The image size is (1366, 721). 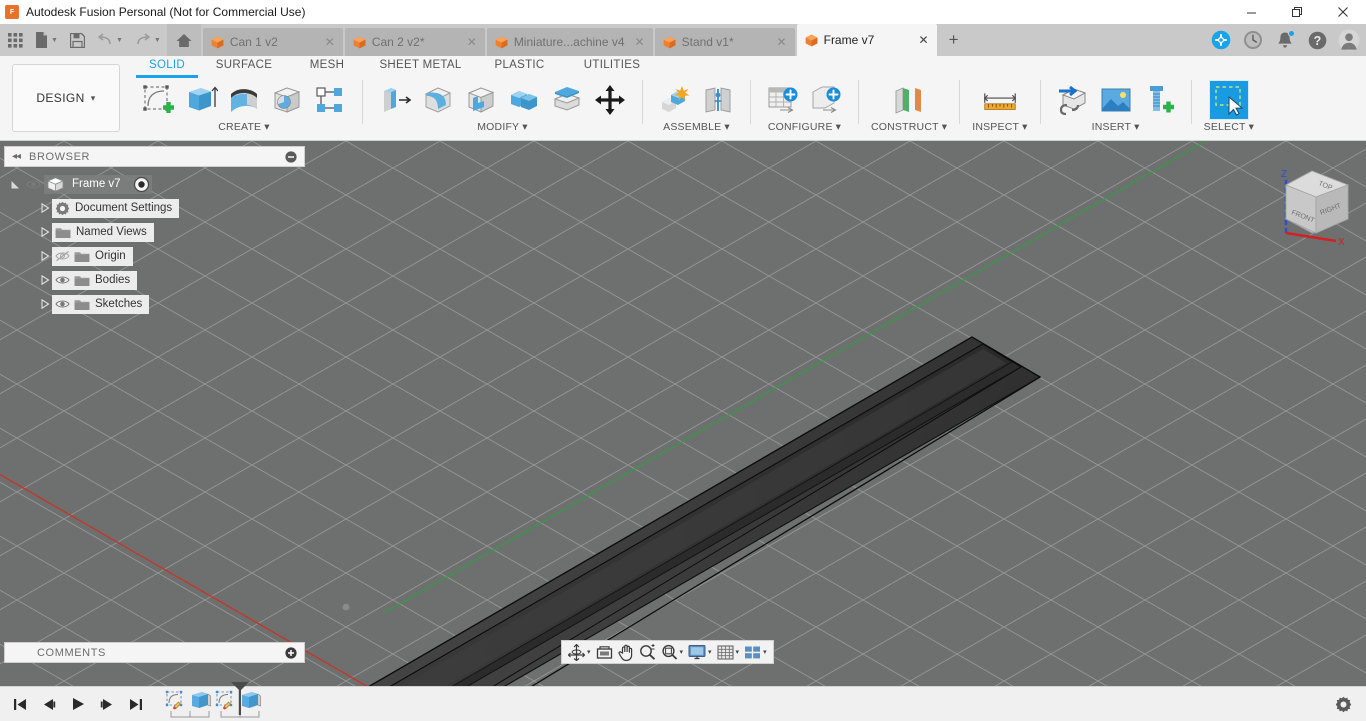 What do you see at coordinates (200, 700) in the screenshot?
I see `extrude-feature-icon` at bounding box center [200, 700].